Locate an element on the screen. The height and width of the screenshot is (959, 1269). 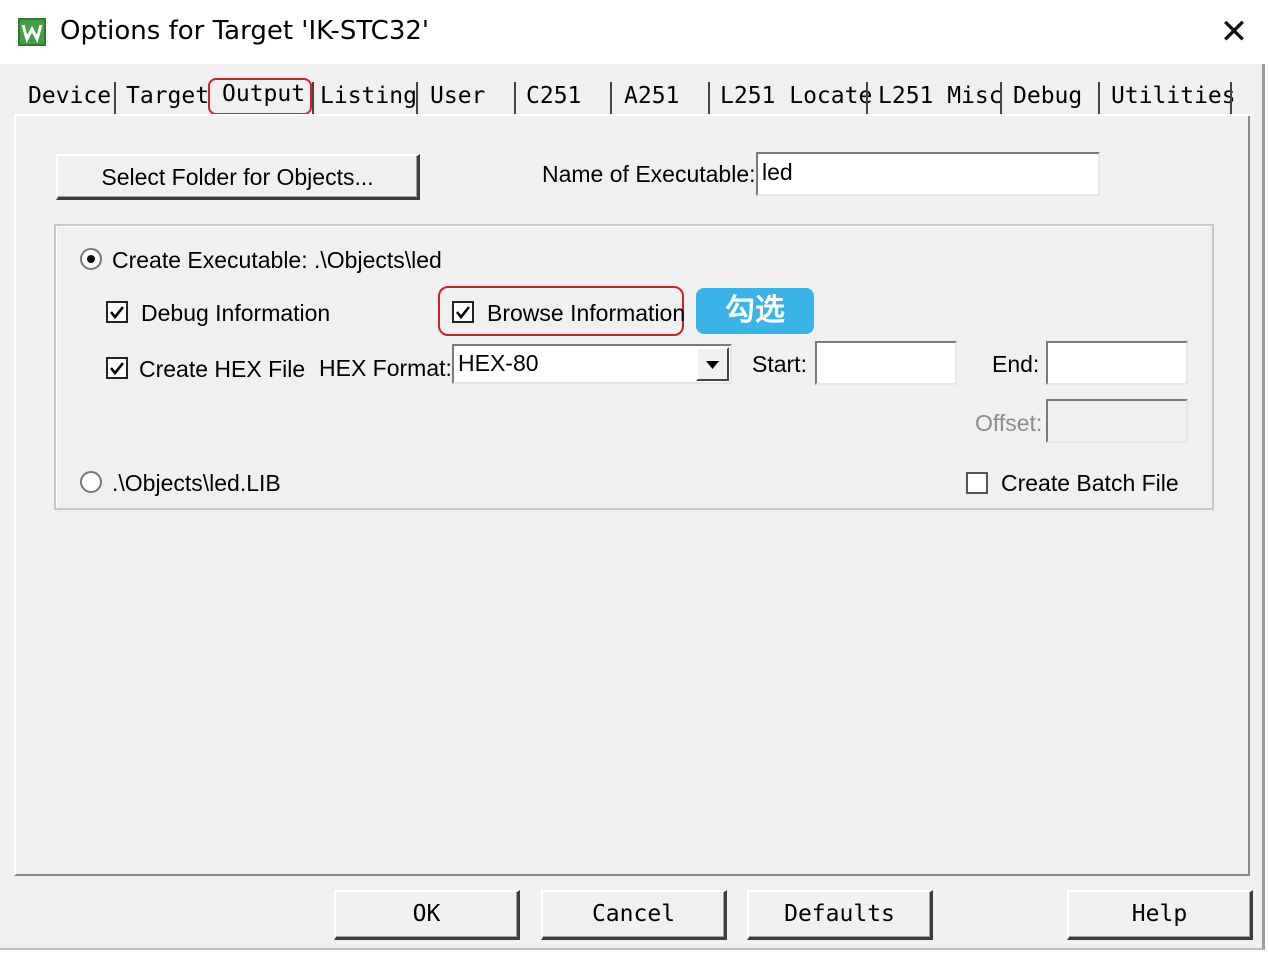
start-address-input is located at coordinates (886, 363).